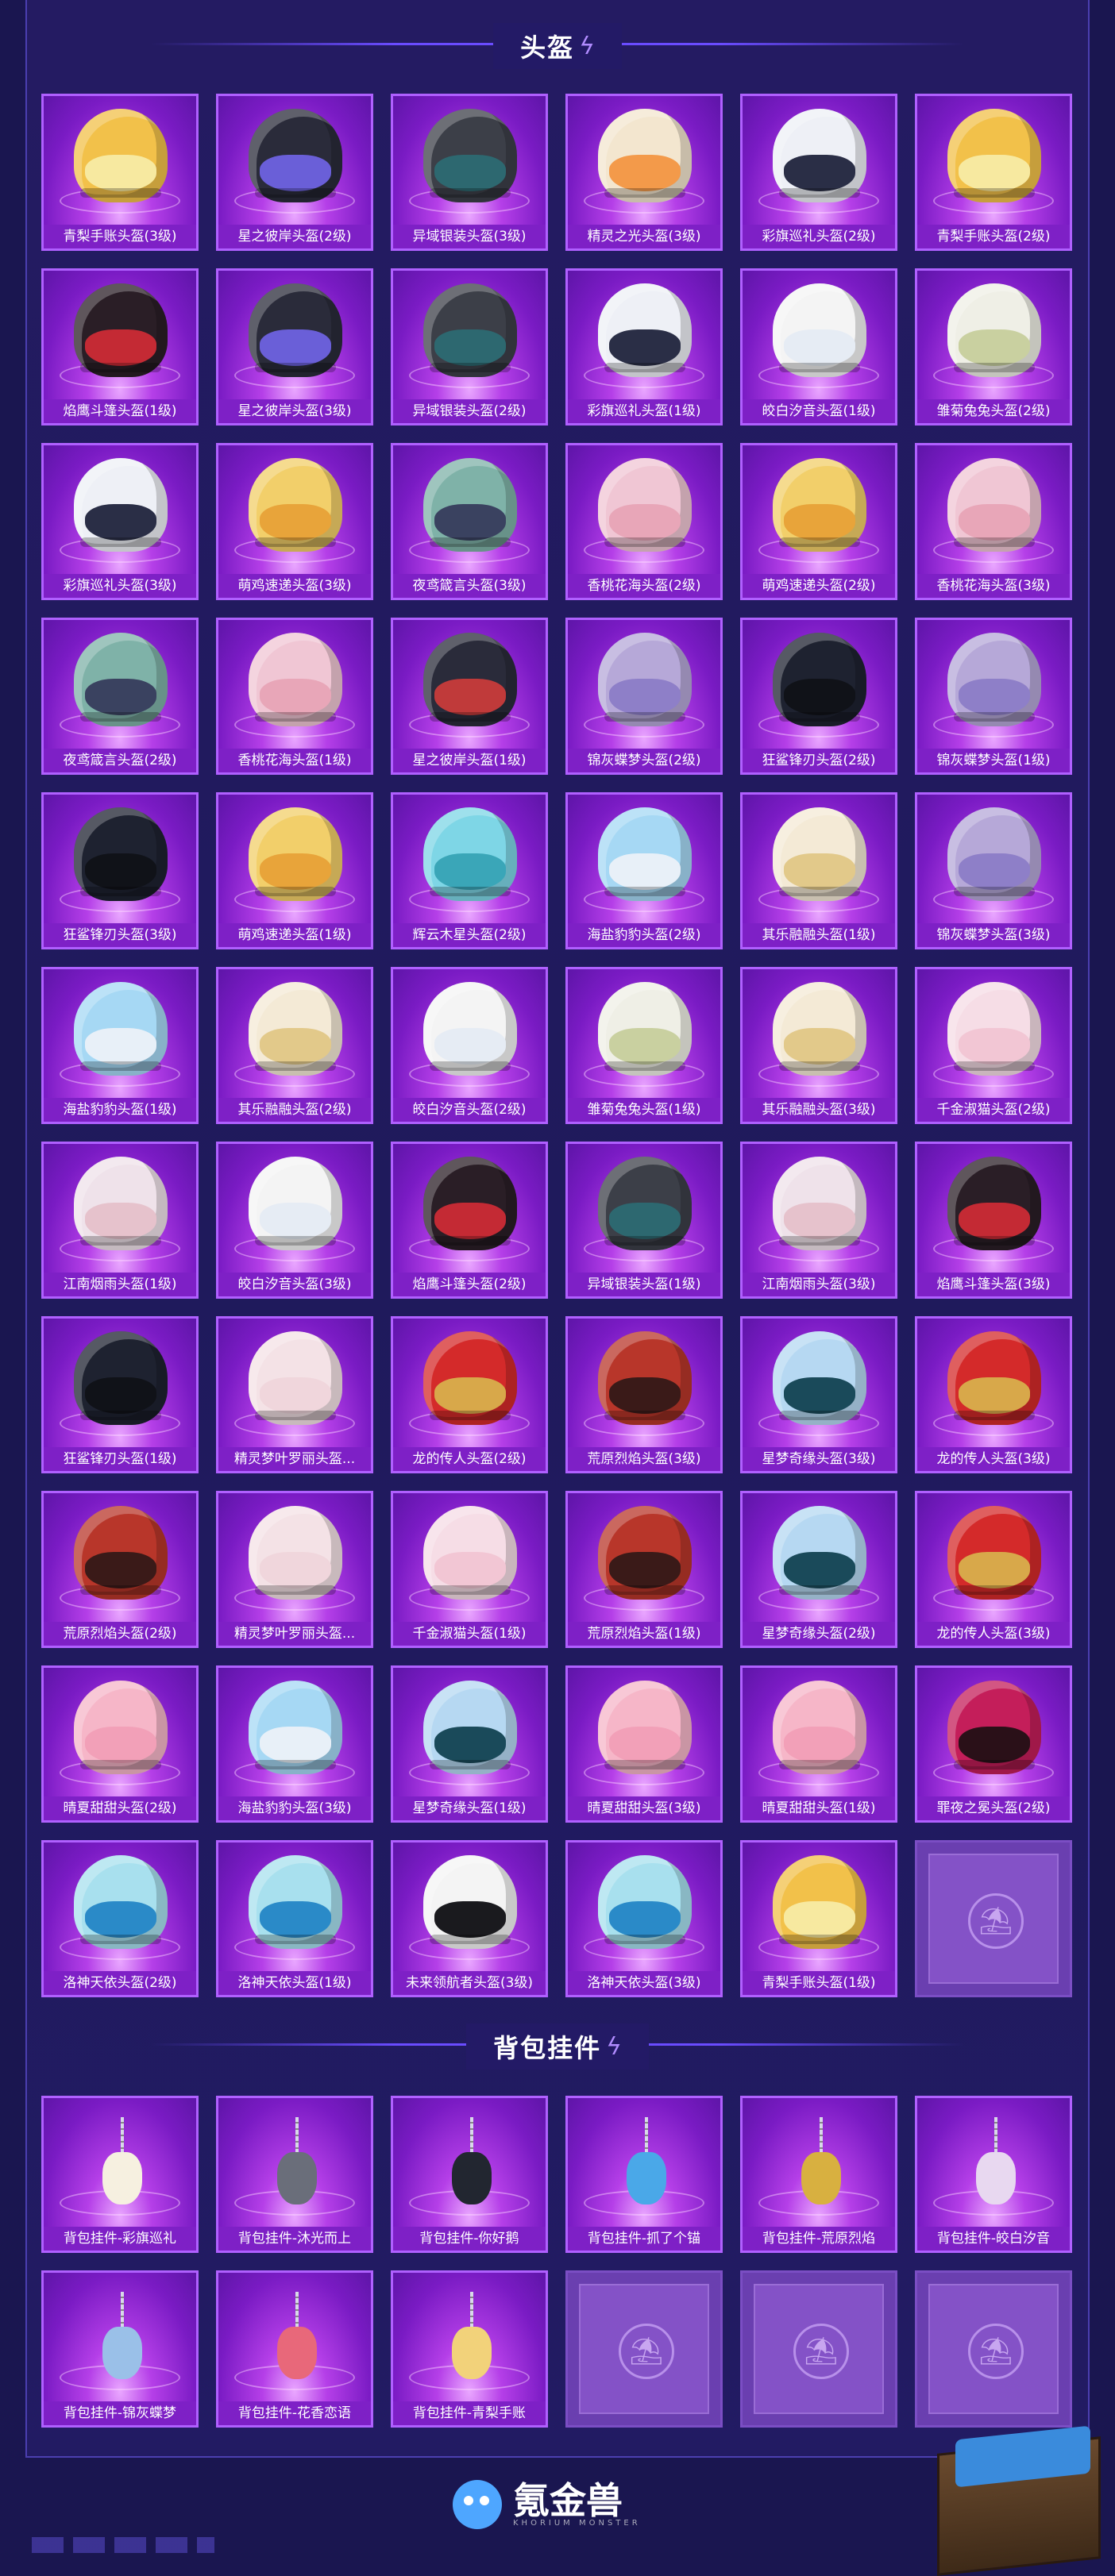  Describe the element at coordinates (120, 1045) in the screenshot. I see `helmet-card: 海盐豹豹头盔(1级)` at that location.